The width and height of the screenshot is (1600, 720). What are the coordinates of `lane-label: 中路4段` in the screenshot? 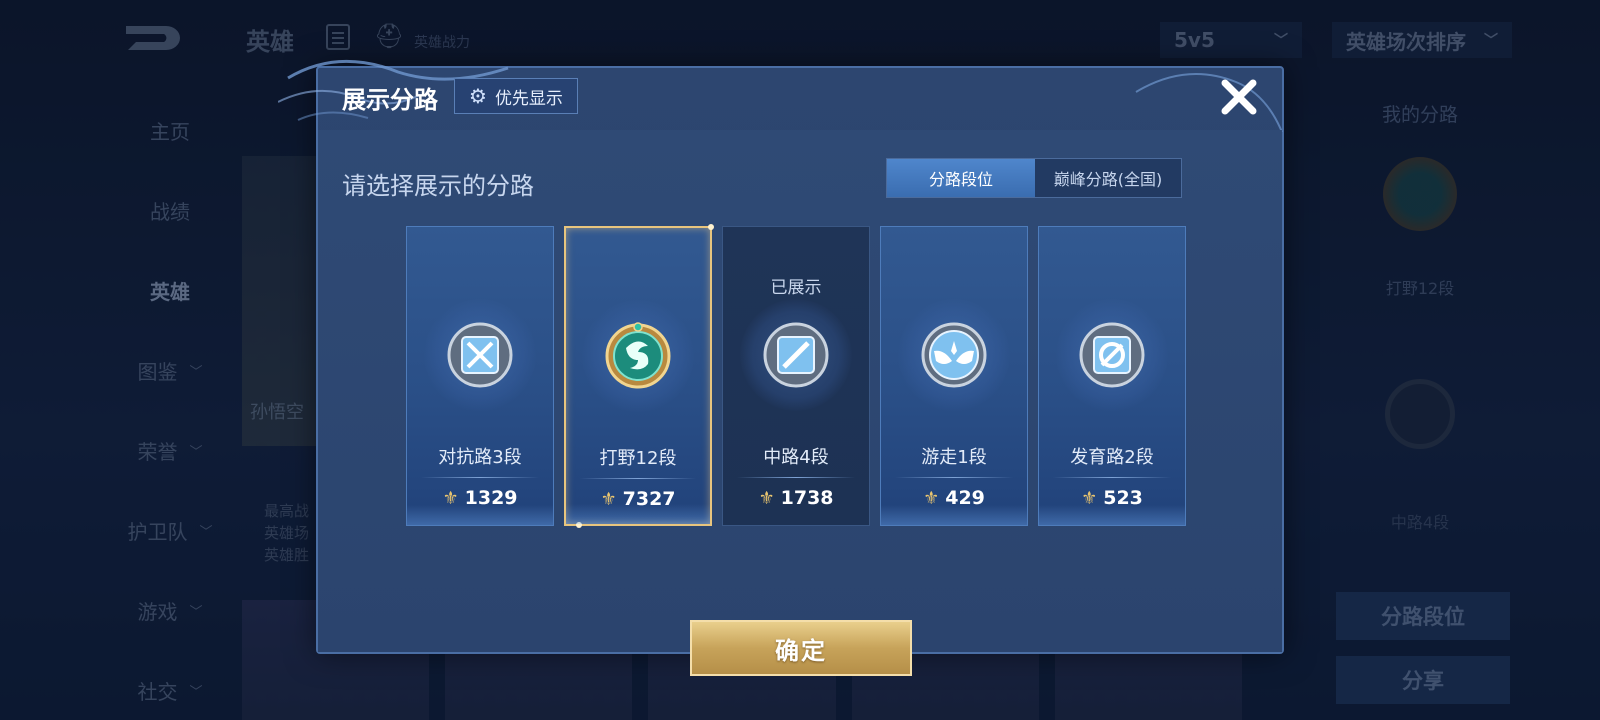 It's located at (796, 457).